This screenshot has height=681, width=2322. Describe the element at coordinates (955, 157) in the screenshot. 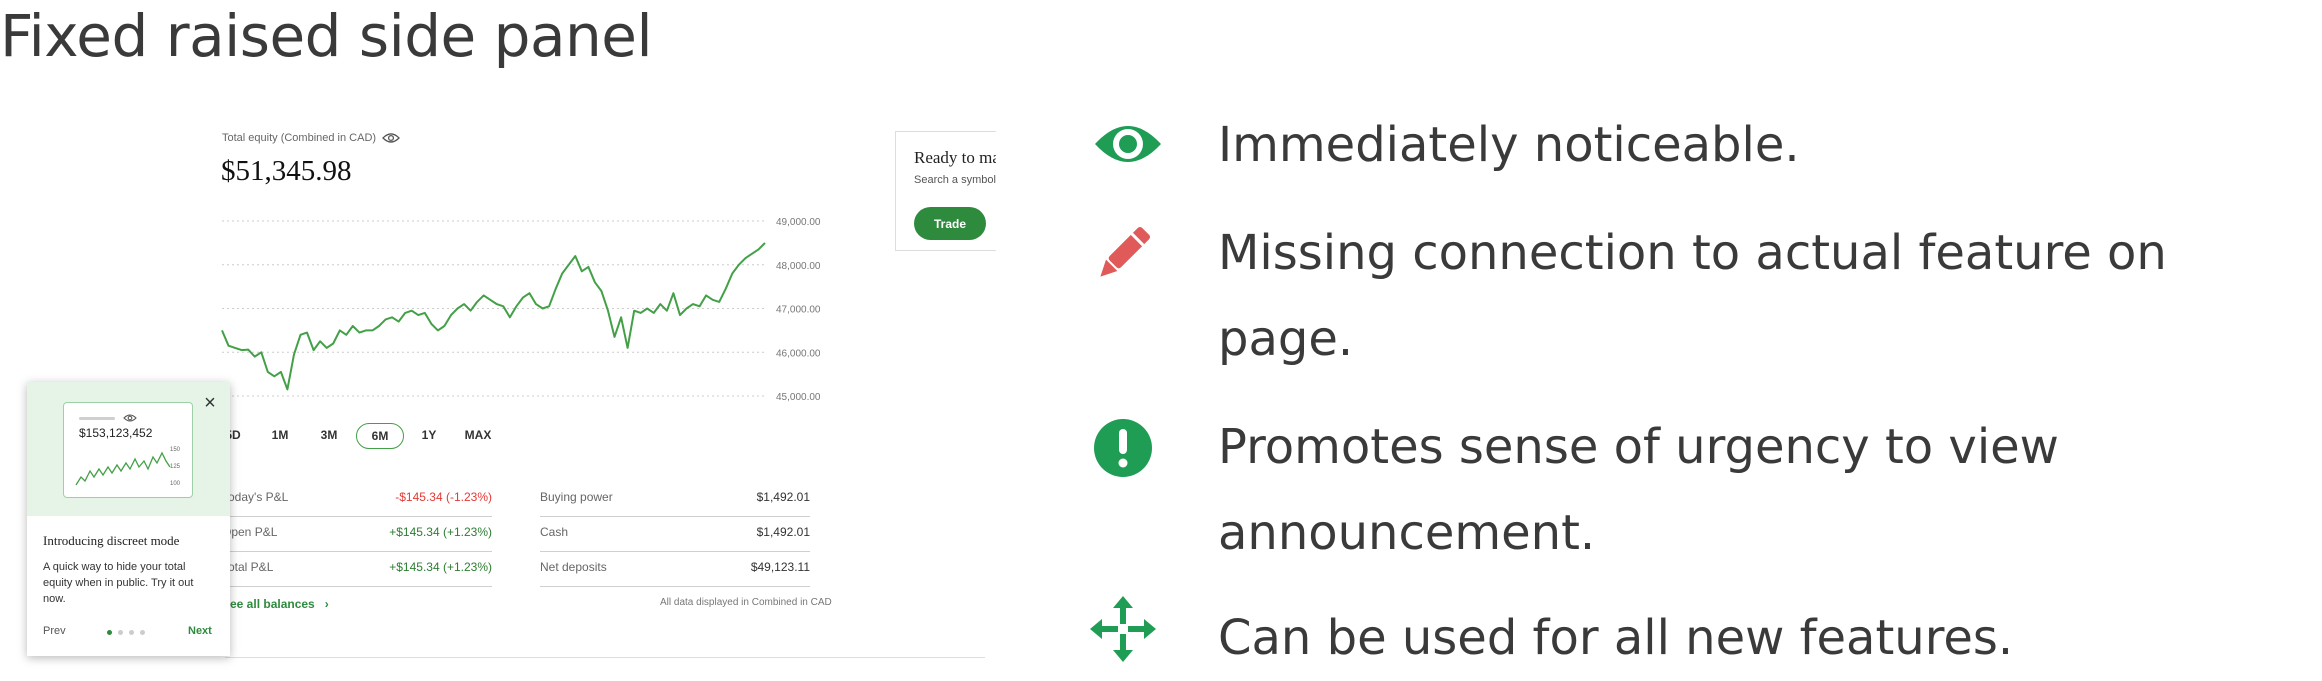

I see `trade-card-title: Ready to make your first trade?` at that location.